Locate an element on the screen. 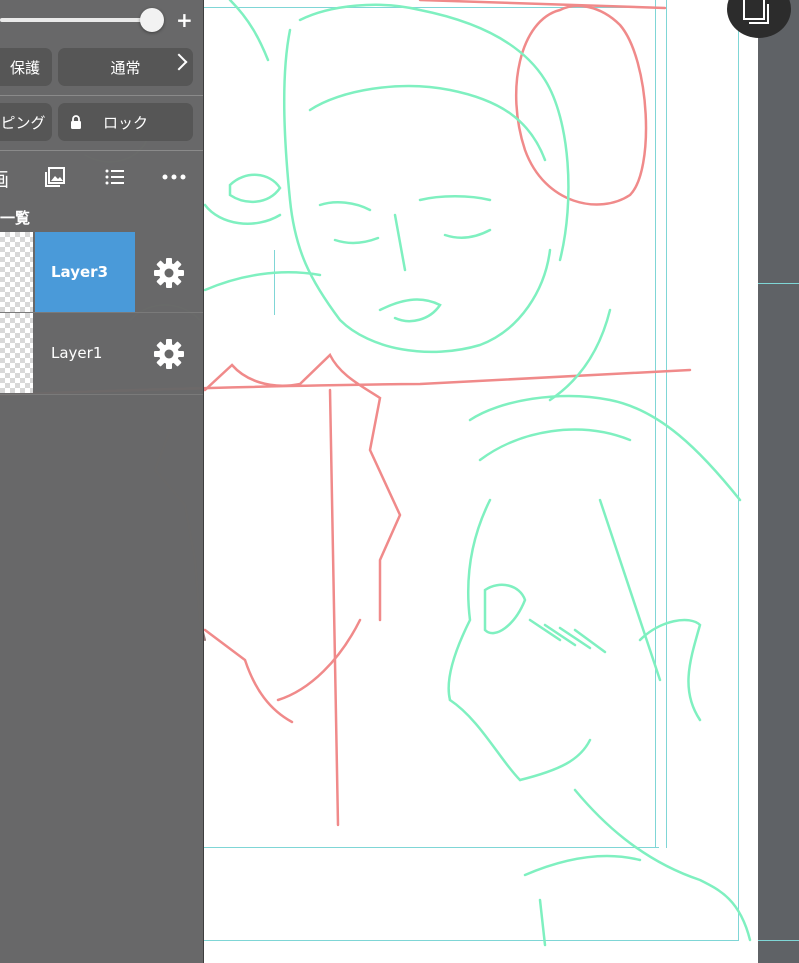  clipping-label: ピング is located at coordinates (23, 122).